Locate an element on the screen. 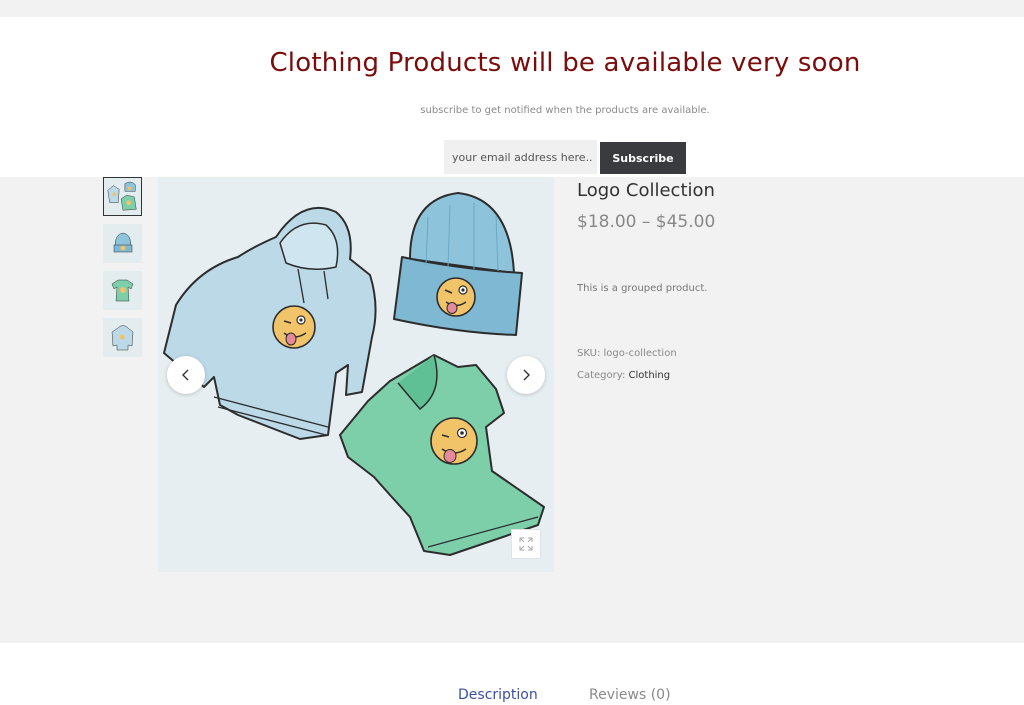 This screenshot has height=705, width=1024. tab-reviews: Reviews (0) is located at coordinates (630, 695).